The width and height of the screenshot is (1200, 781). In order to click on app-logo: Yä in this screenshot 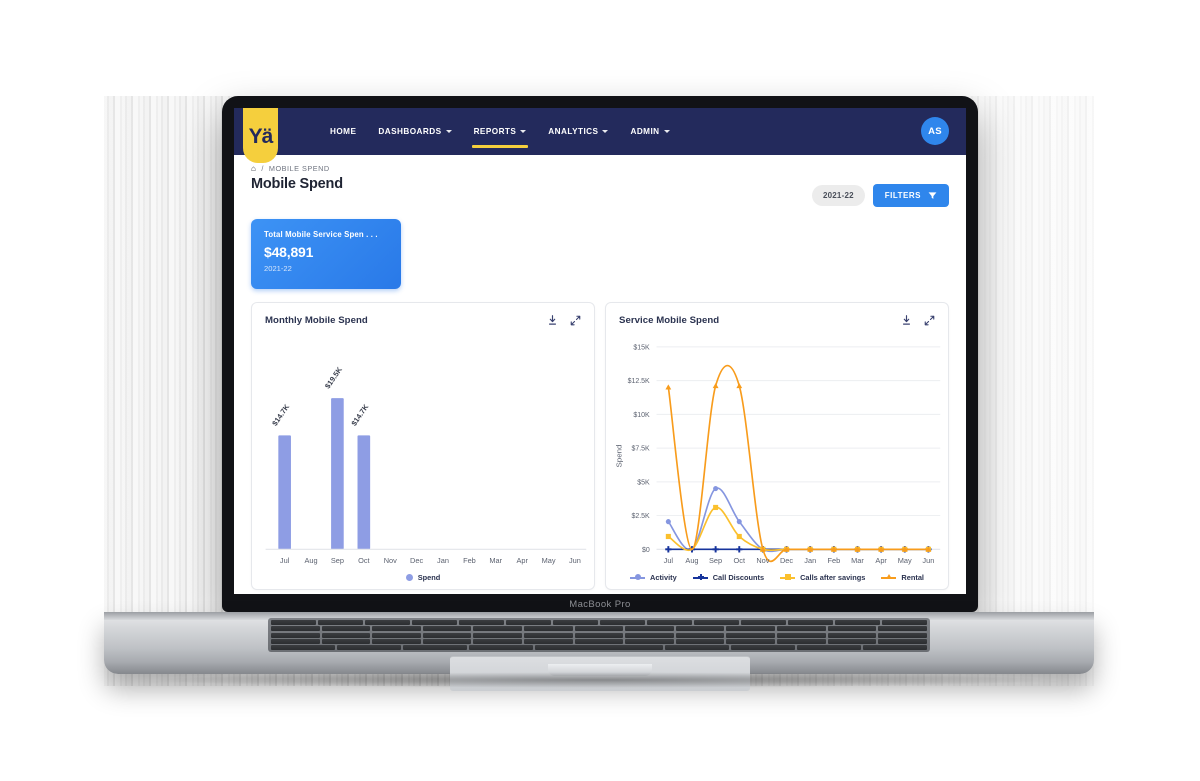, I will do `click(260, 135)`.